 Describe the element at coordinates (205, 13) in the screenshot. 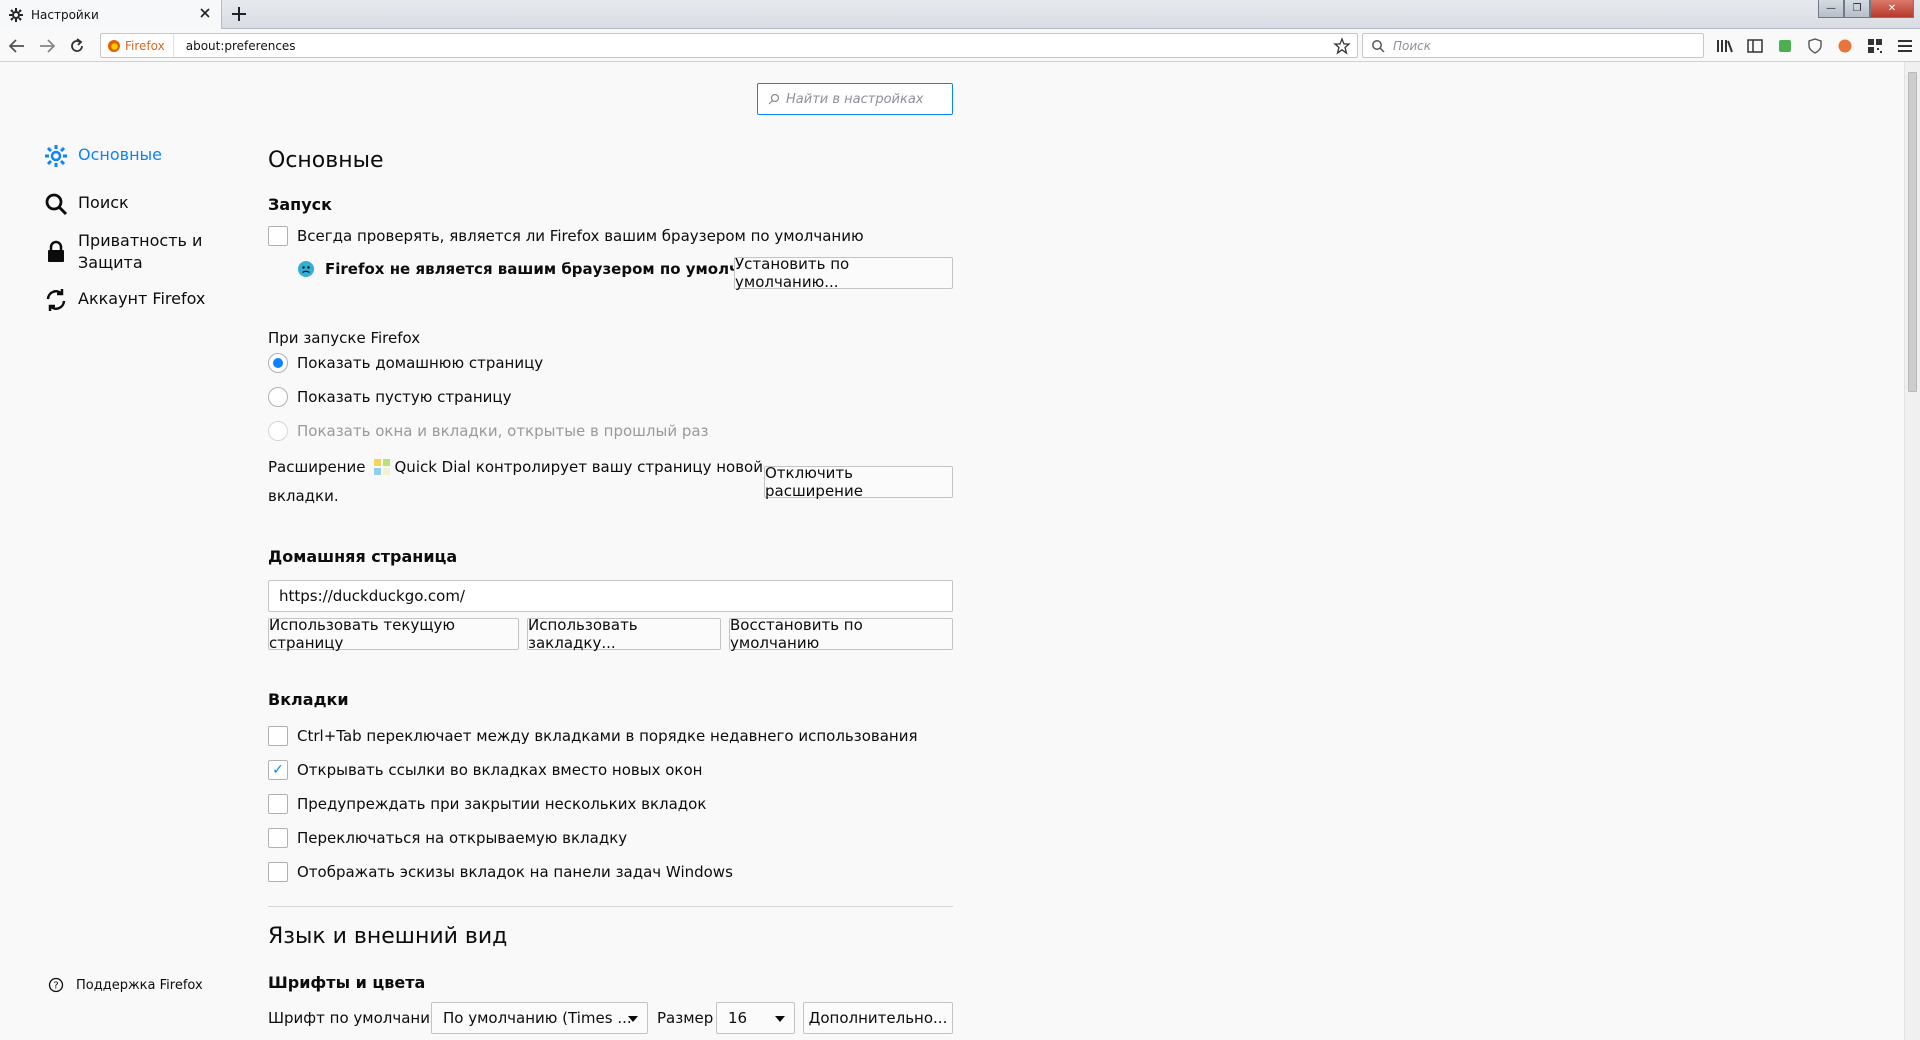

I see `close-icon` at that location.